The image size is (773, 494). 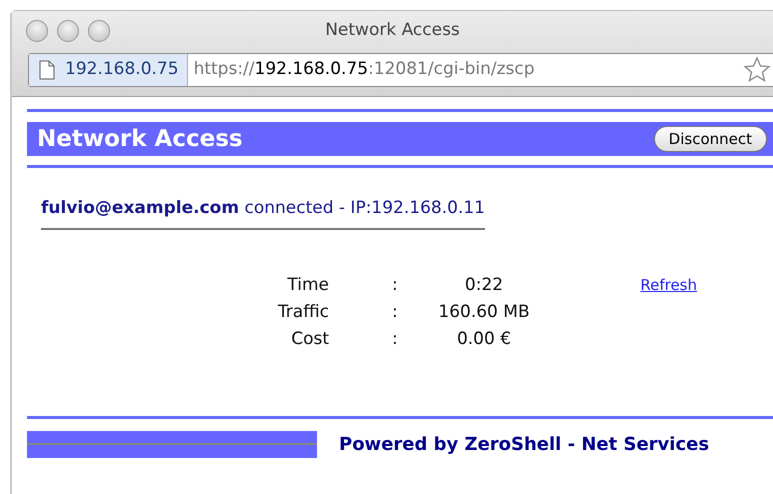 I want to click on stat-value: 160.60 MB, so click(x=484, y=312).